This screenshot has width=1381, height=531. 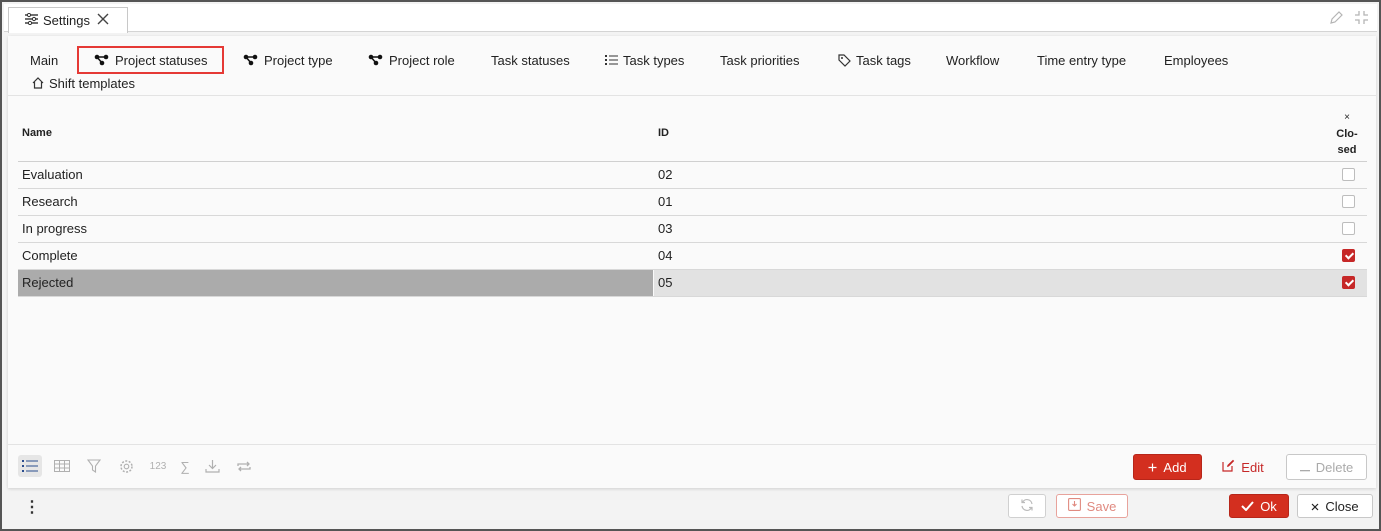 What do you see at coordinates (665, 174) in the screenshot?
I see `cell-id: 02` at bounding box center [665, 174].